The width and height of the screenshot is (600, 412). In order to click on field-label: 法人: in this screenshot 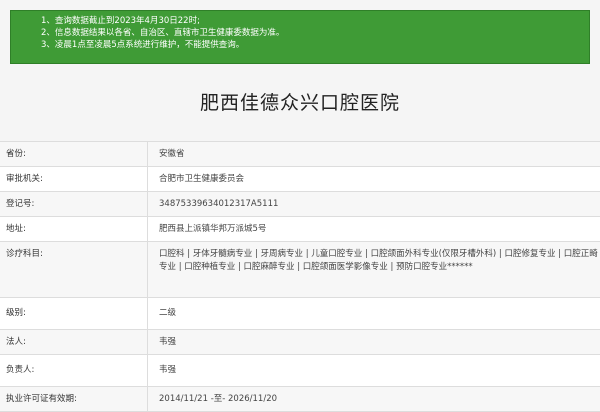, I will do `click(74, 342)`.